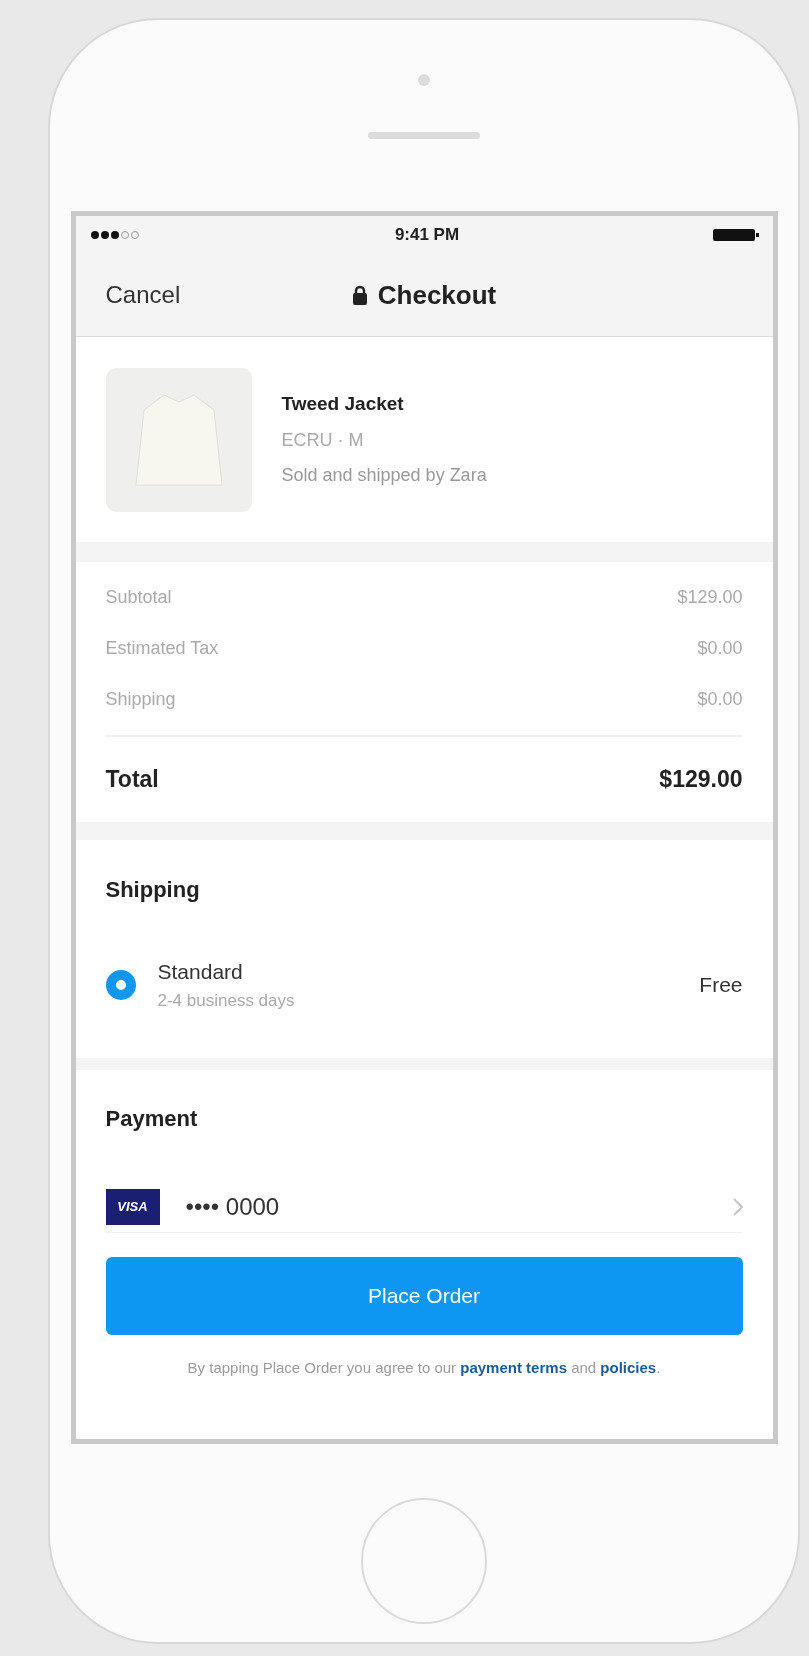 This screenshot has width=809, height=1656. What do you see at coordinates (233, 1206) in the screenshot?
I see `card-number: •••• 0000` at bounding box center [233, 1206].